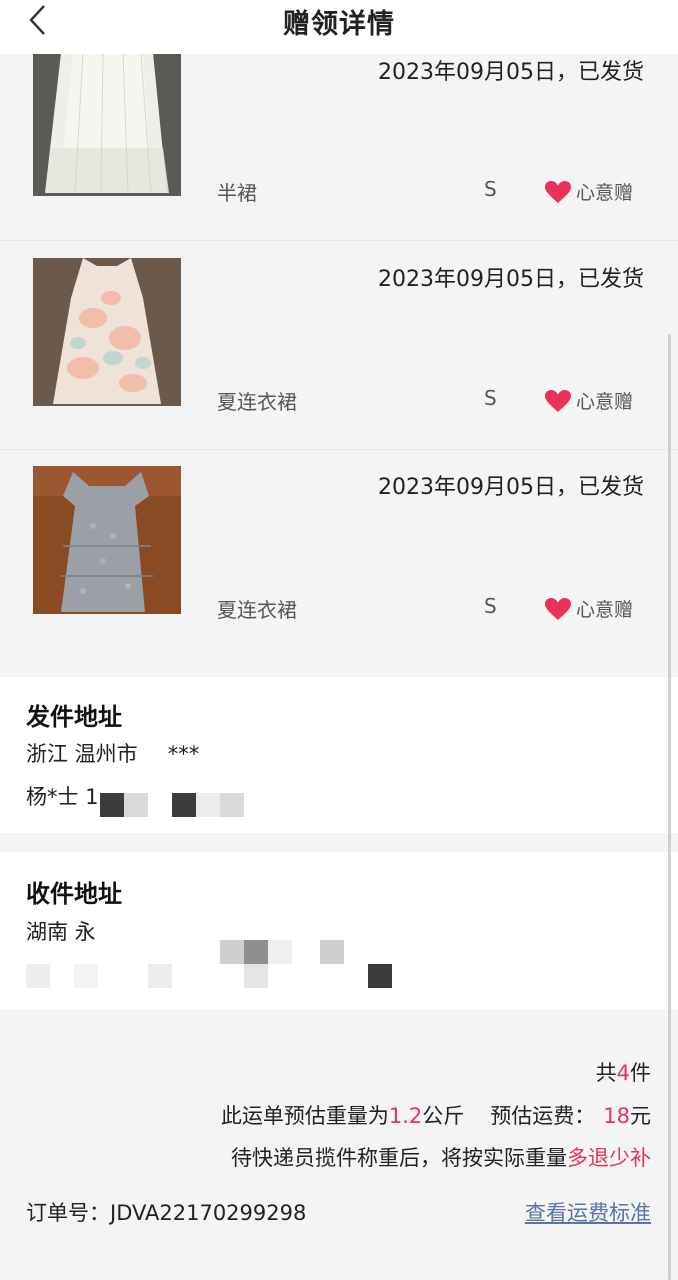 The height and width of the screenshot is (1280, 678). I want to click on note-highlight: 多退少补, so click(609, 1158).